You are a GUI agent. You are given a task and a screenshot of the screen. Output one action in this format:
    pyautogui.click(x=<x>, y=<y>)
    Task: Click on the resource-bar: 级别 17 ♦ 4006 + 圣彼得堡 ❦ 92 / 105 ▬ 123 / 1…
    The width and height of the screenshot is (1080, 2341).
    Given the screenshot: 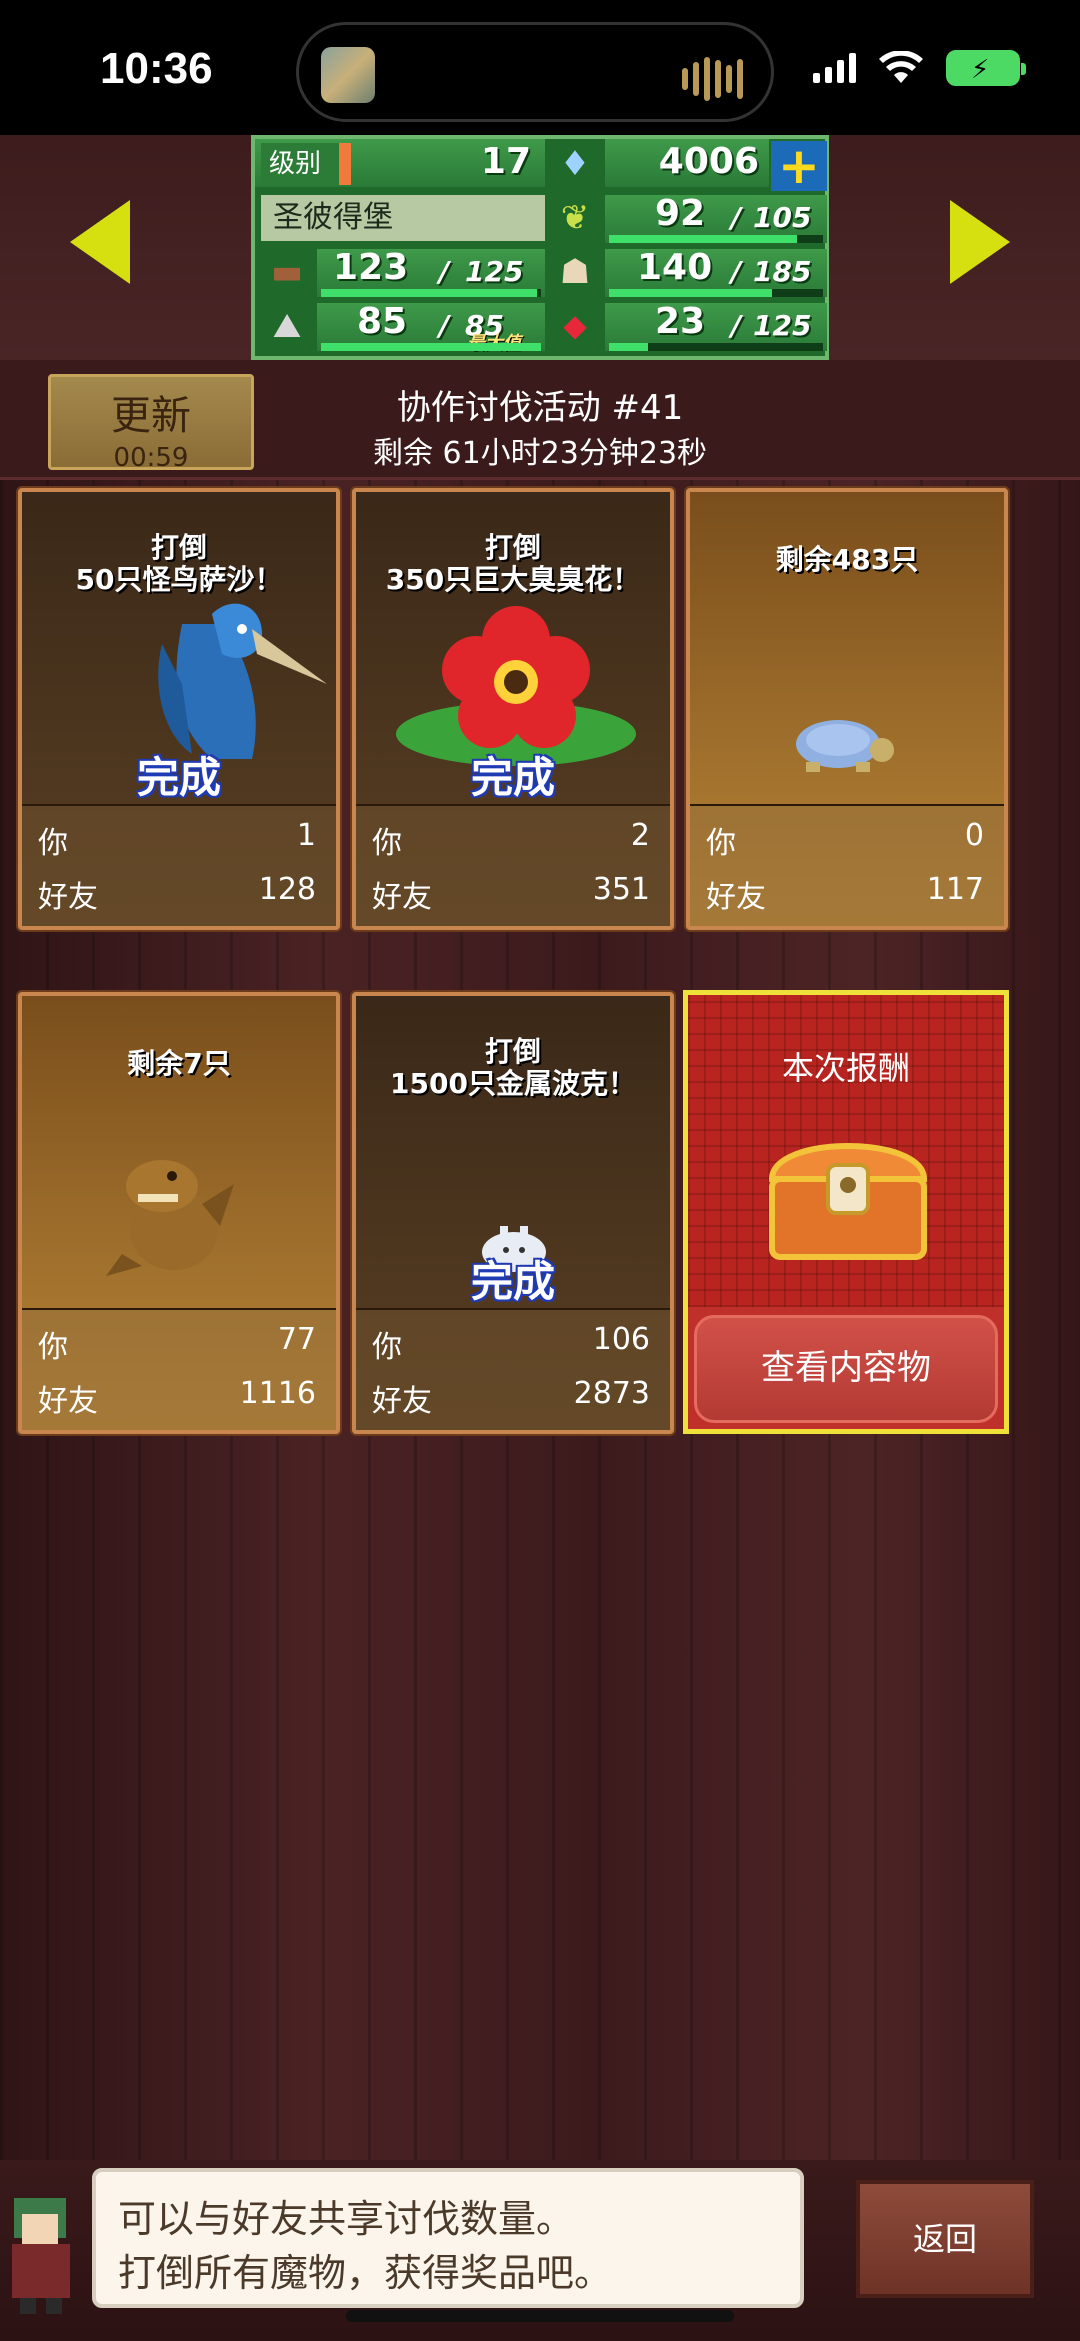 What is the action you would take?
    pyautogui.click(x=540, y=247)
    